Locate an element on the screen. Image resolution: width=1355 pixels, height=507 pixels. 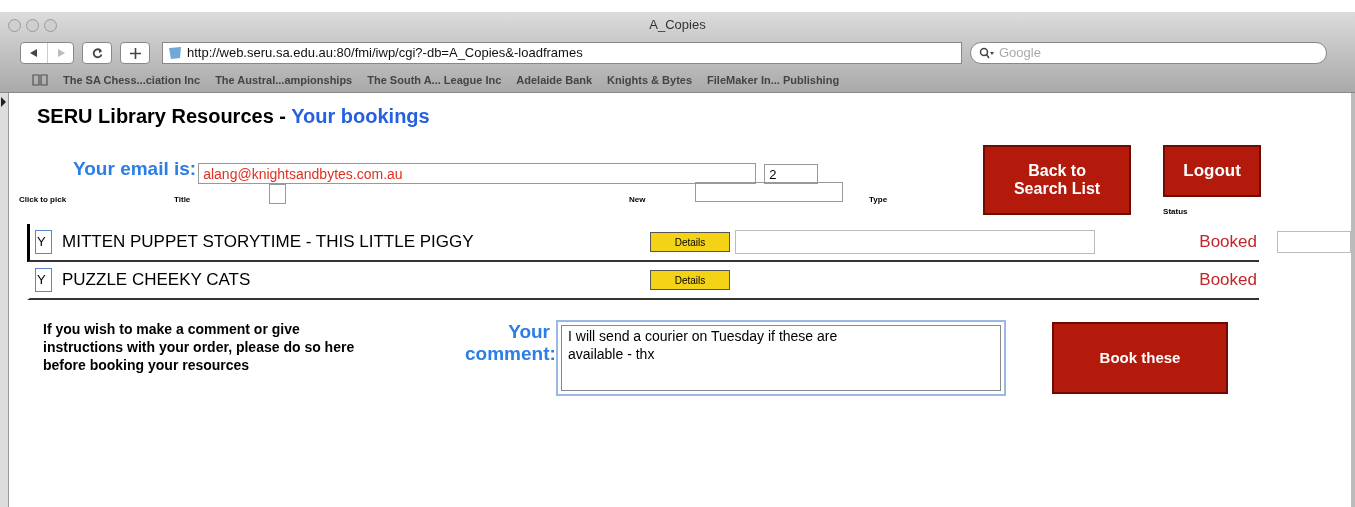
bookmark-link: The South A... League Inc is located at coordinates (434, 80).